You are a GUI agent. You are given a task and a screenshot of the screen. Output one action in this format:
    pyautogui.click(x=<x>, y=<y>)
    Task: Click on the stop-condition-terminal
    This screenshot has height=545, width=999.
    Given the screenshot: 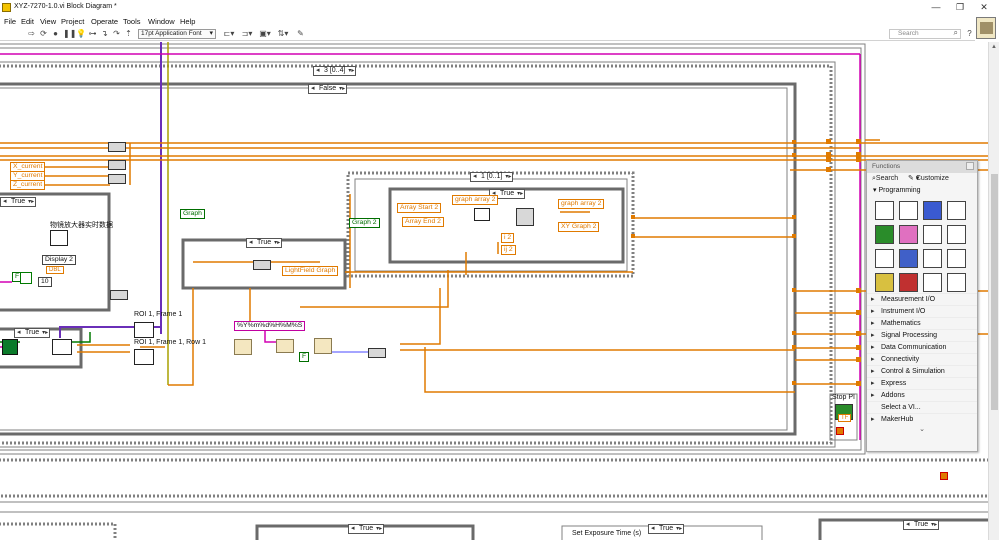 What is the action you would take?
    pyautogui.click(x=840, y=431)
    